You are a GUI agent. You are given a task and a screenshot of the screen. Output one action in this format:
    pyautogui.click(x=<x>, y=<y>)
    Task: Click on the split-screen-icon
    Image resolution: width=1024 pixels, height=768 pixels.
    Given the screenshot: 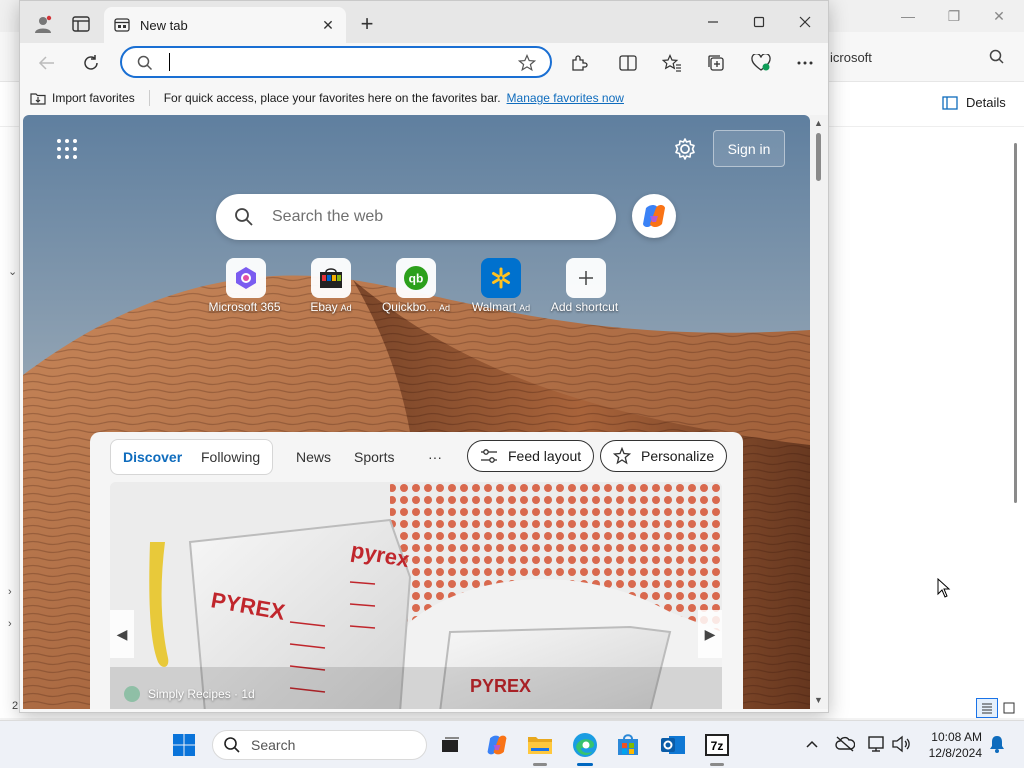 What is the action you would take?
    pyautogui.click(x=628, y=63)
    